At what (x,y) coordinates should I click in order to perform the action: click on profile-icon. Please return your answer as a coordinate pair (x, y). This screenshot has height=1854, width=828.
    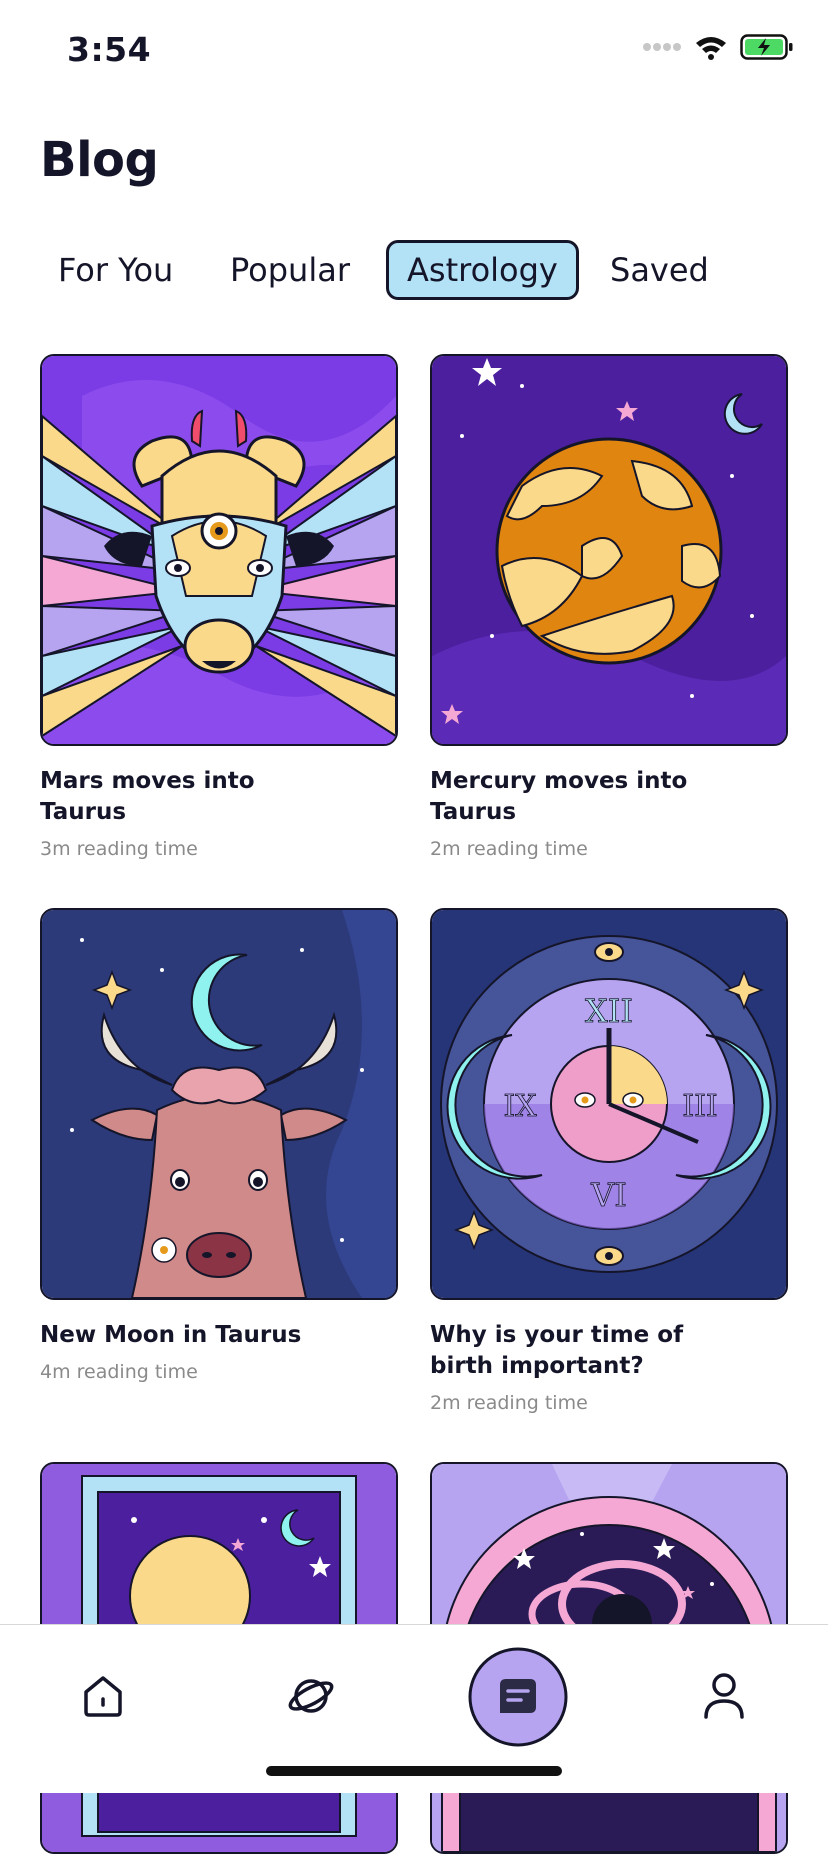
    Looking at the image, I should click on (724, 1696).